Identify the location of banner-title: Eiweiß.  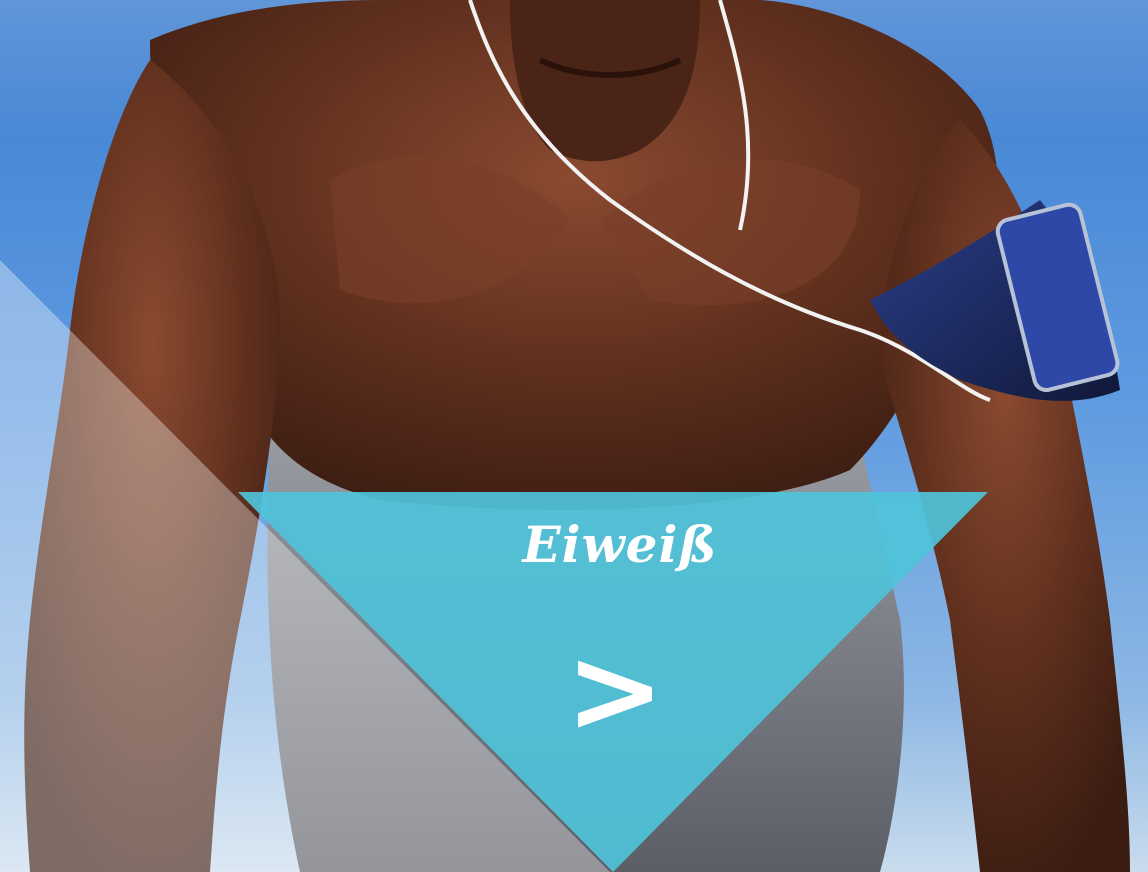
(620, 544).